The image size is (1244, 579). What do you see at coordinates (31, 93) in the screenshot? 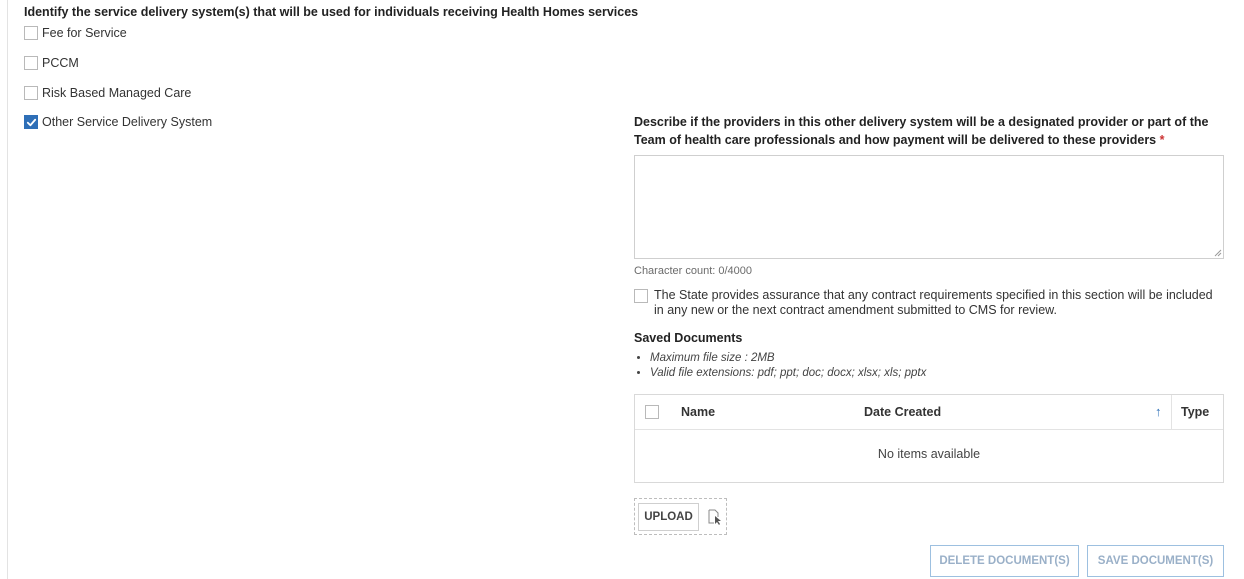
I see `checkbox-risk-based-managed-care` at bounding box center [31, 93].